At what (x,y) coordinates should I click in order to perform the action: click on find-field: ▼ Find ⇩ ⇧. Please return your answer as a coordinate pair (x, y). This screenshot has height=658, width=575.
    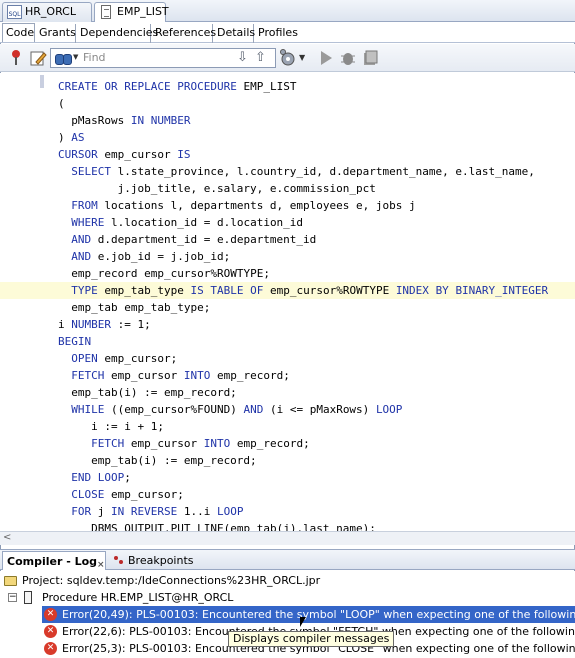
    Looking at the image, I should click on (163, 58).